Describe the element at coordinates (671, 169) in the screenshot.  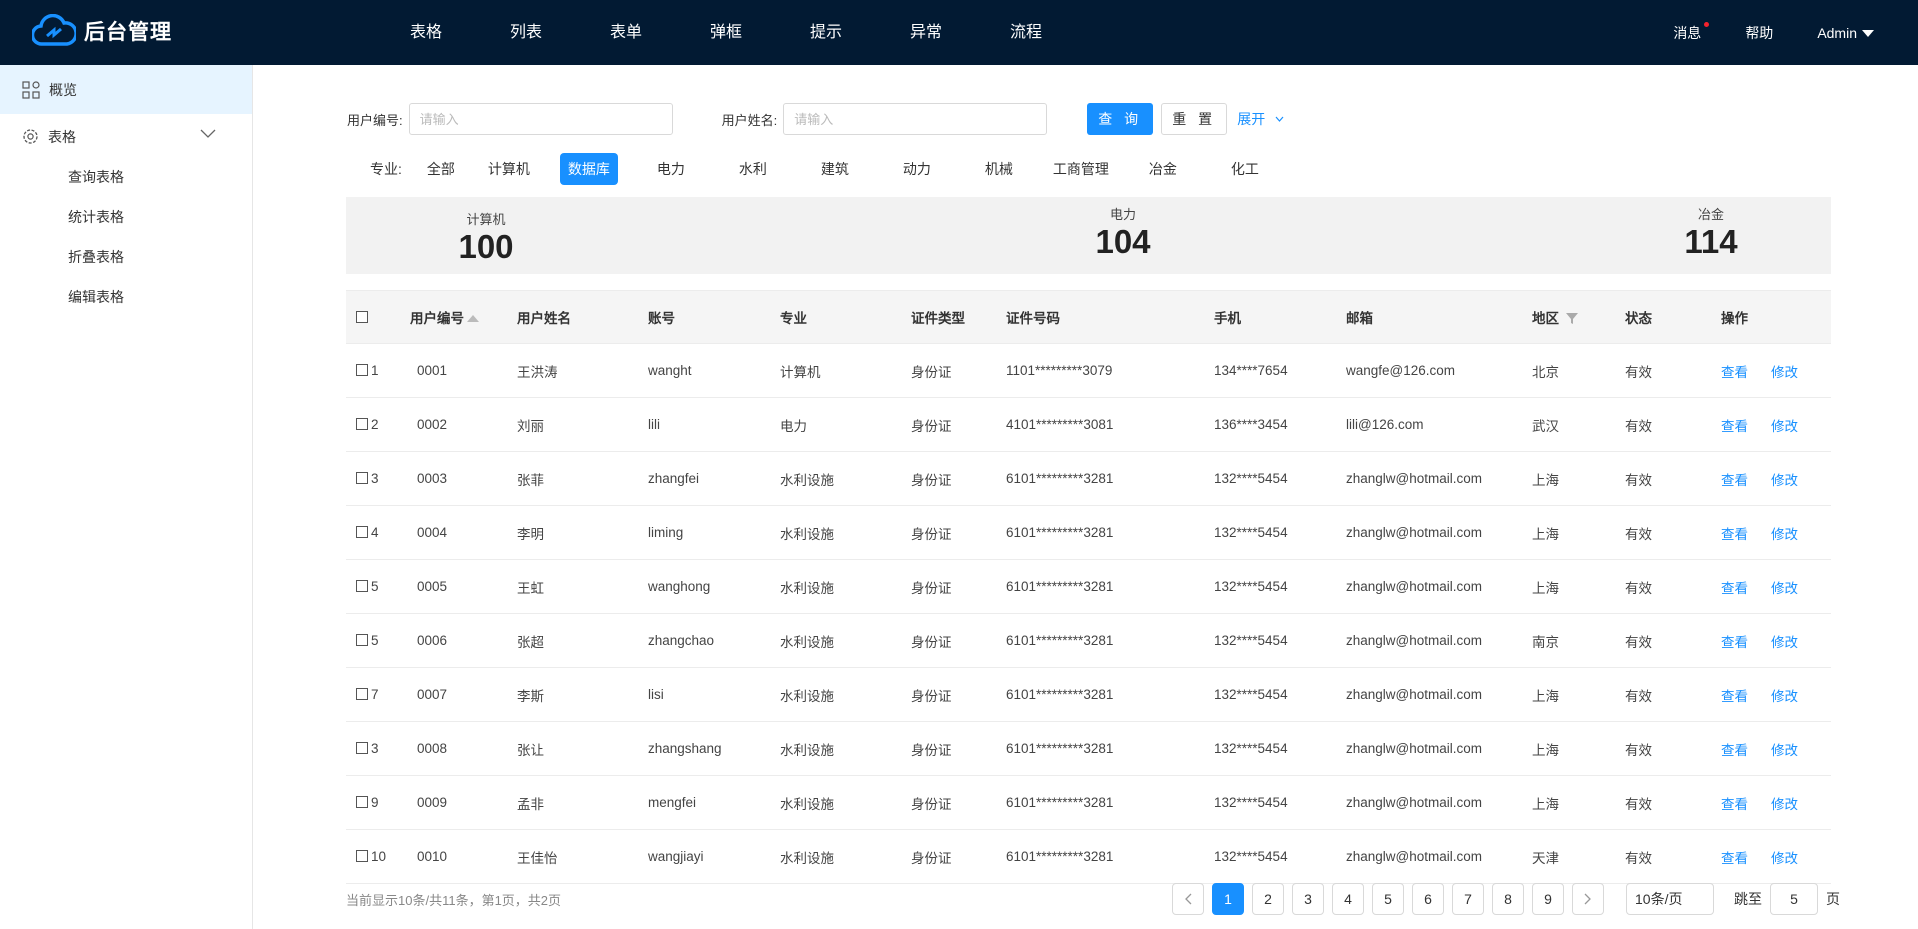
I see `major-option: 电力` at that location.